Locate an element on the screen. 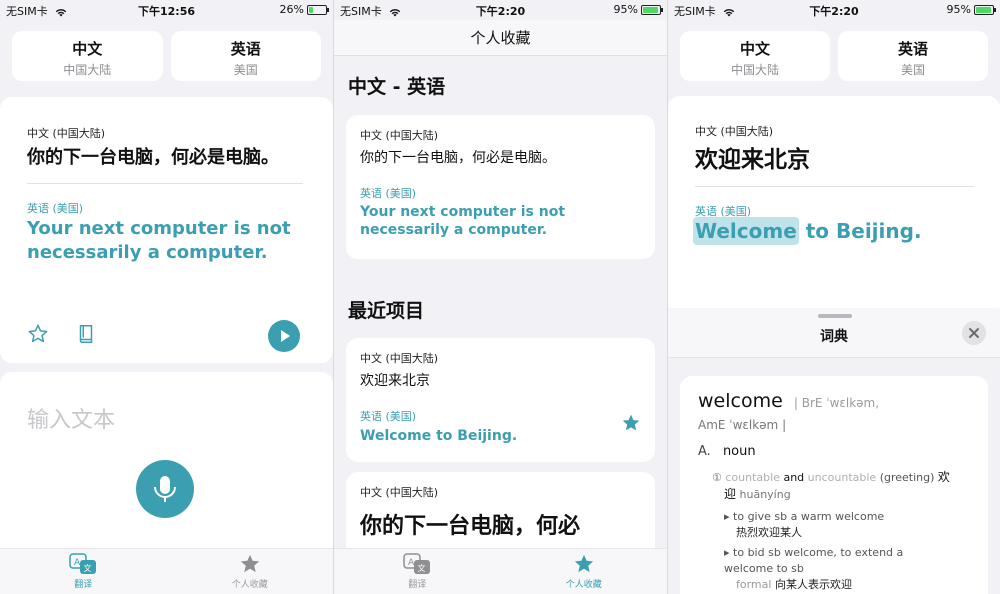 This screenshot has height=594, width=1000. headword: welcome is located at coordinates (740, 401).